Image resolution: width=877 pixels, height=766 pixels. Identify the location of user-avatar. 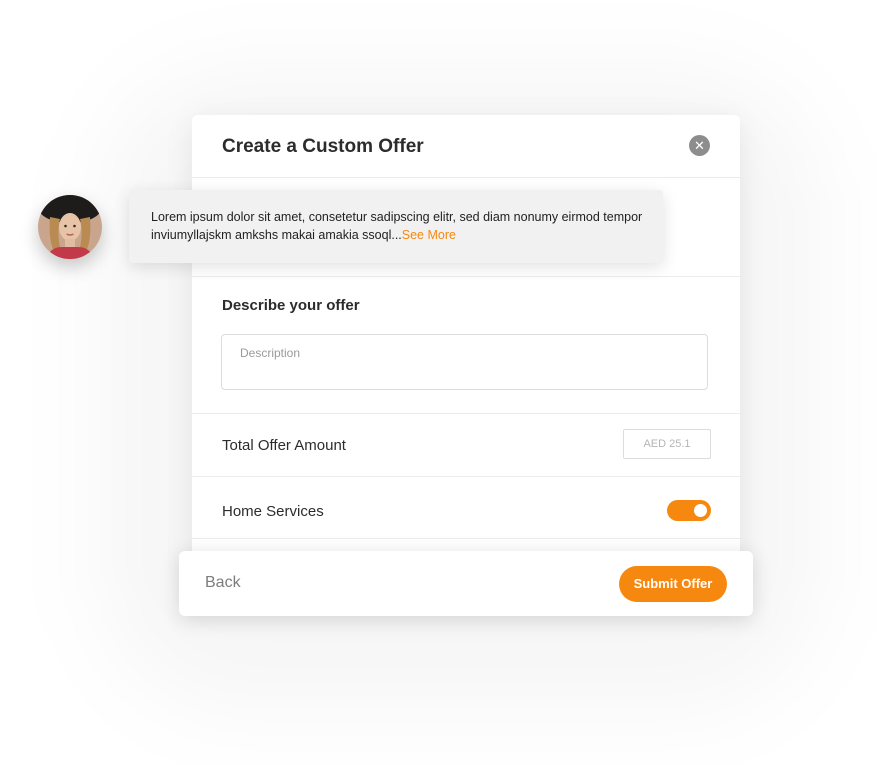
(70, 227).